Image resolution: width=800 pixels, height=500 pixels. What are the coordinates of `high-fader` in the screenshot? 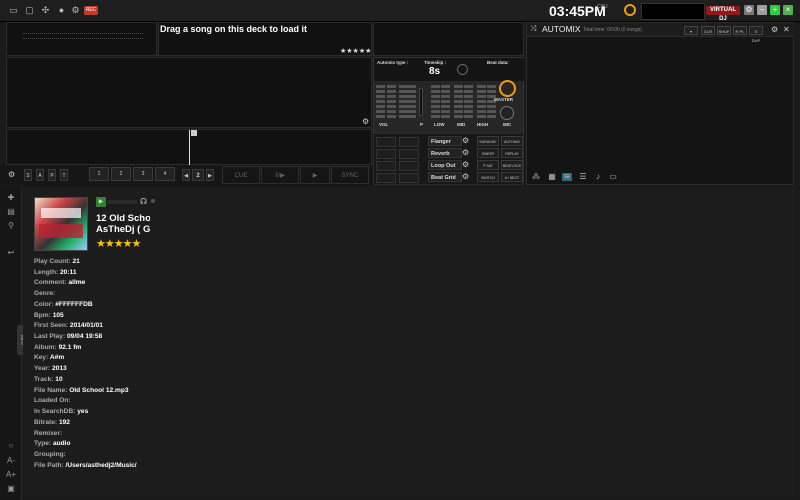 It's located at (481, 104).